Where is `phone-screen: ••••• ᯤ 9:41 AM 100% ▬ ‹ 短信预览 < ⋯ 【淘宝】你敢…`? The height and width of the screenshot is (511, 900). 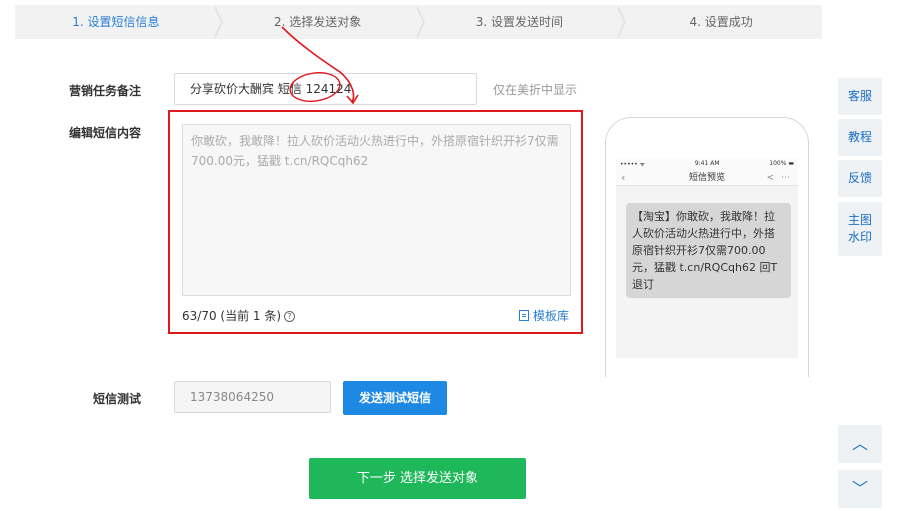
phone-screen: ••••• ᯤ 9:41 AM 100% ▬ ‹ 短信预览 < ⋯ 【淘宝】你敢… is located at coordinates (707, 258).